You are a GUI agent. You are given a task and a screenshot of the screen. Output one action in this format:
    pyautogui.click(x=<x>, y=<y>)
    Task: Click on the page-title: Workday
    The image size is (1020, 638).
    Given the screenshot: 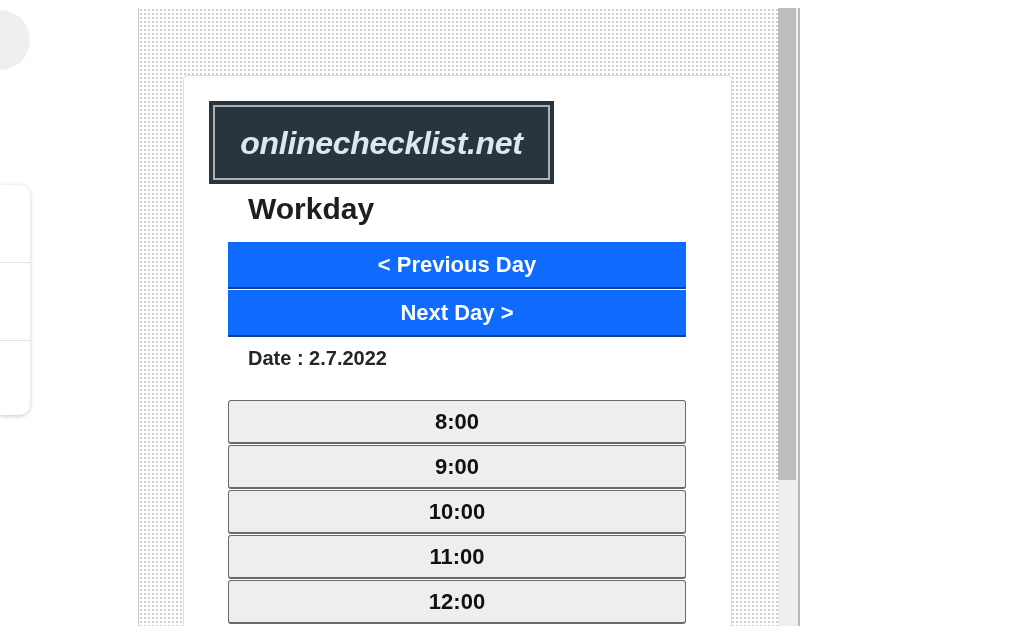 What is the action you would take?
    pyautogui.click(x=312, y=209)
    